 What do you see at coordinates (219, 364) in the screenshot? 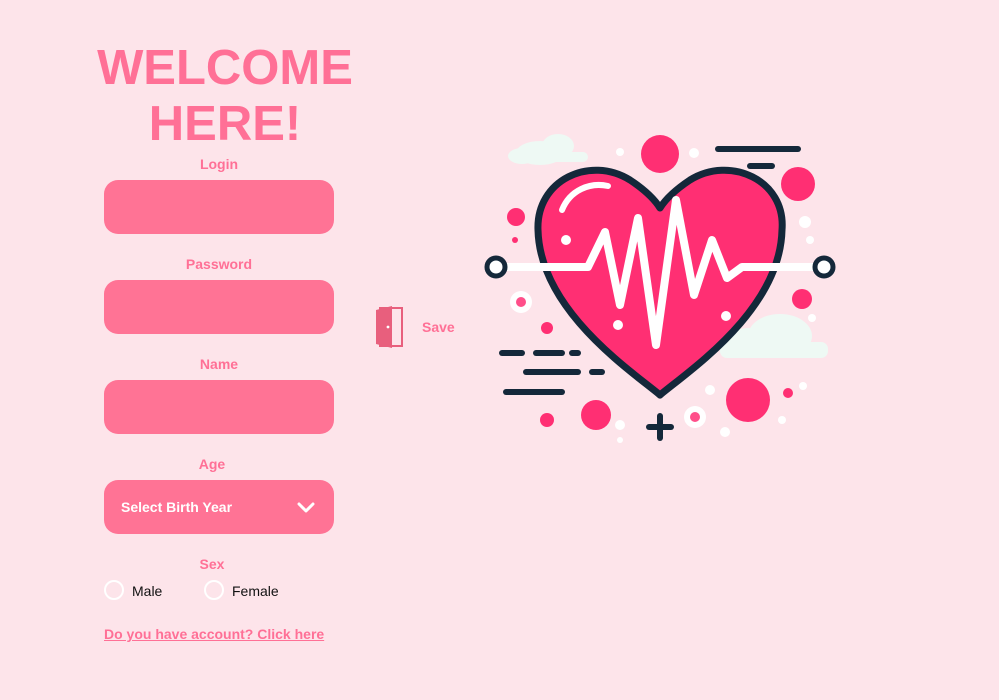
I see `name-label: Name` at bounding box center [219, 364].